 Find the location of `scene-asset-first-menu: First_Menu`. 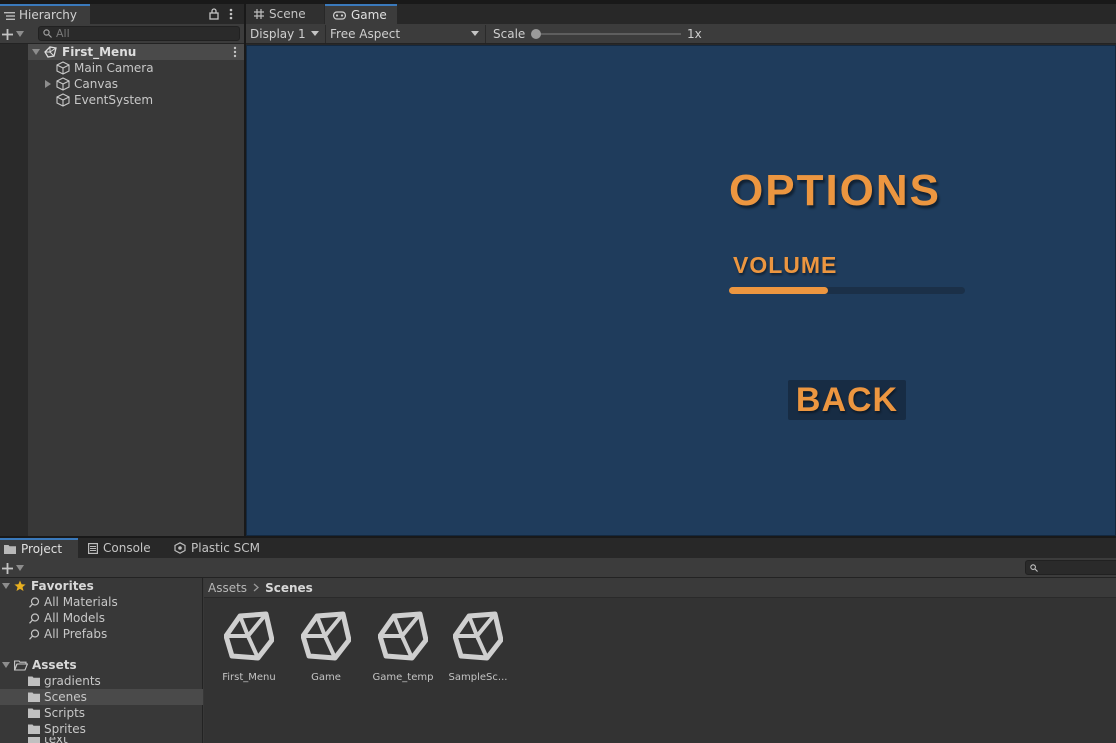

scene-asset-first-menu: First_Menu is located at coordinates (249, 650).